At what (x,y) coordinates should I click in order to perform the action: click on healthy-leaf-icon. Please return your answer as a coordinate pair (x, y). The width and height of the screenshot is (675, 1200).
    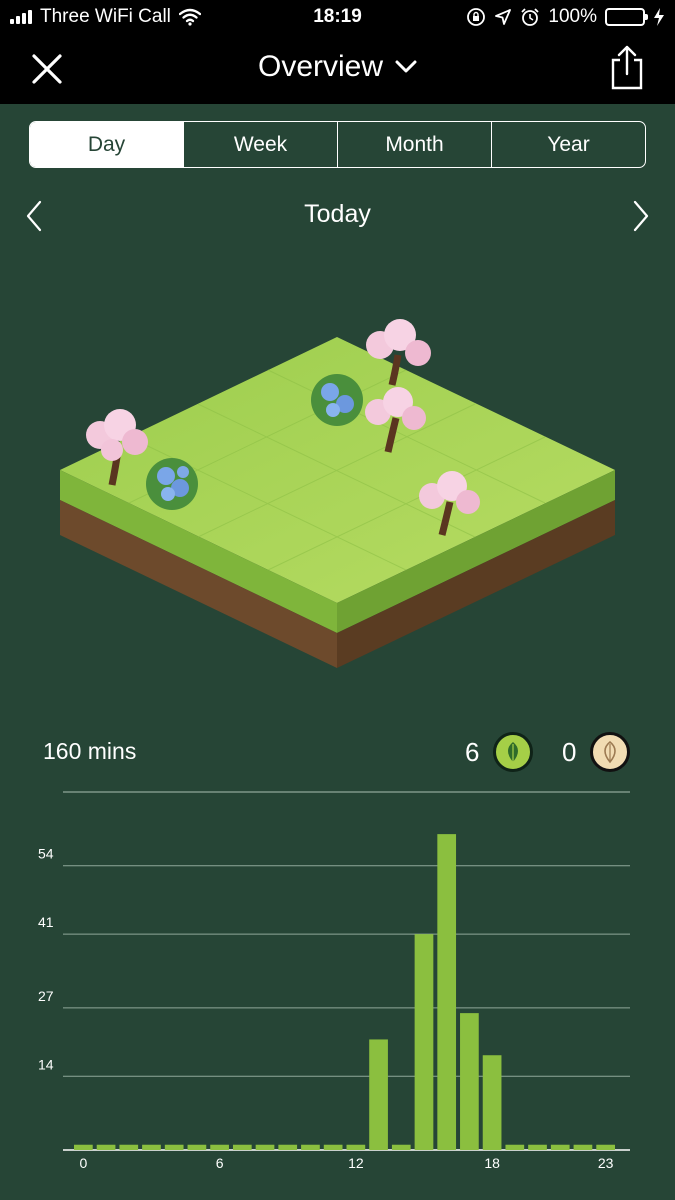
    Looking at the image, I should click on (513, 752).